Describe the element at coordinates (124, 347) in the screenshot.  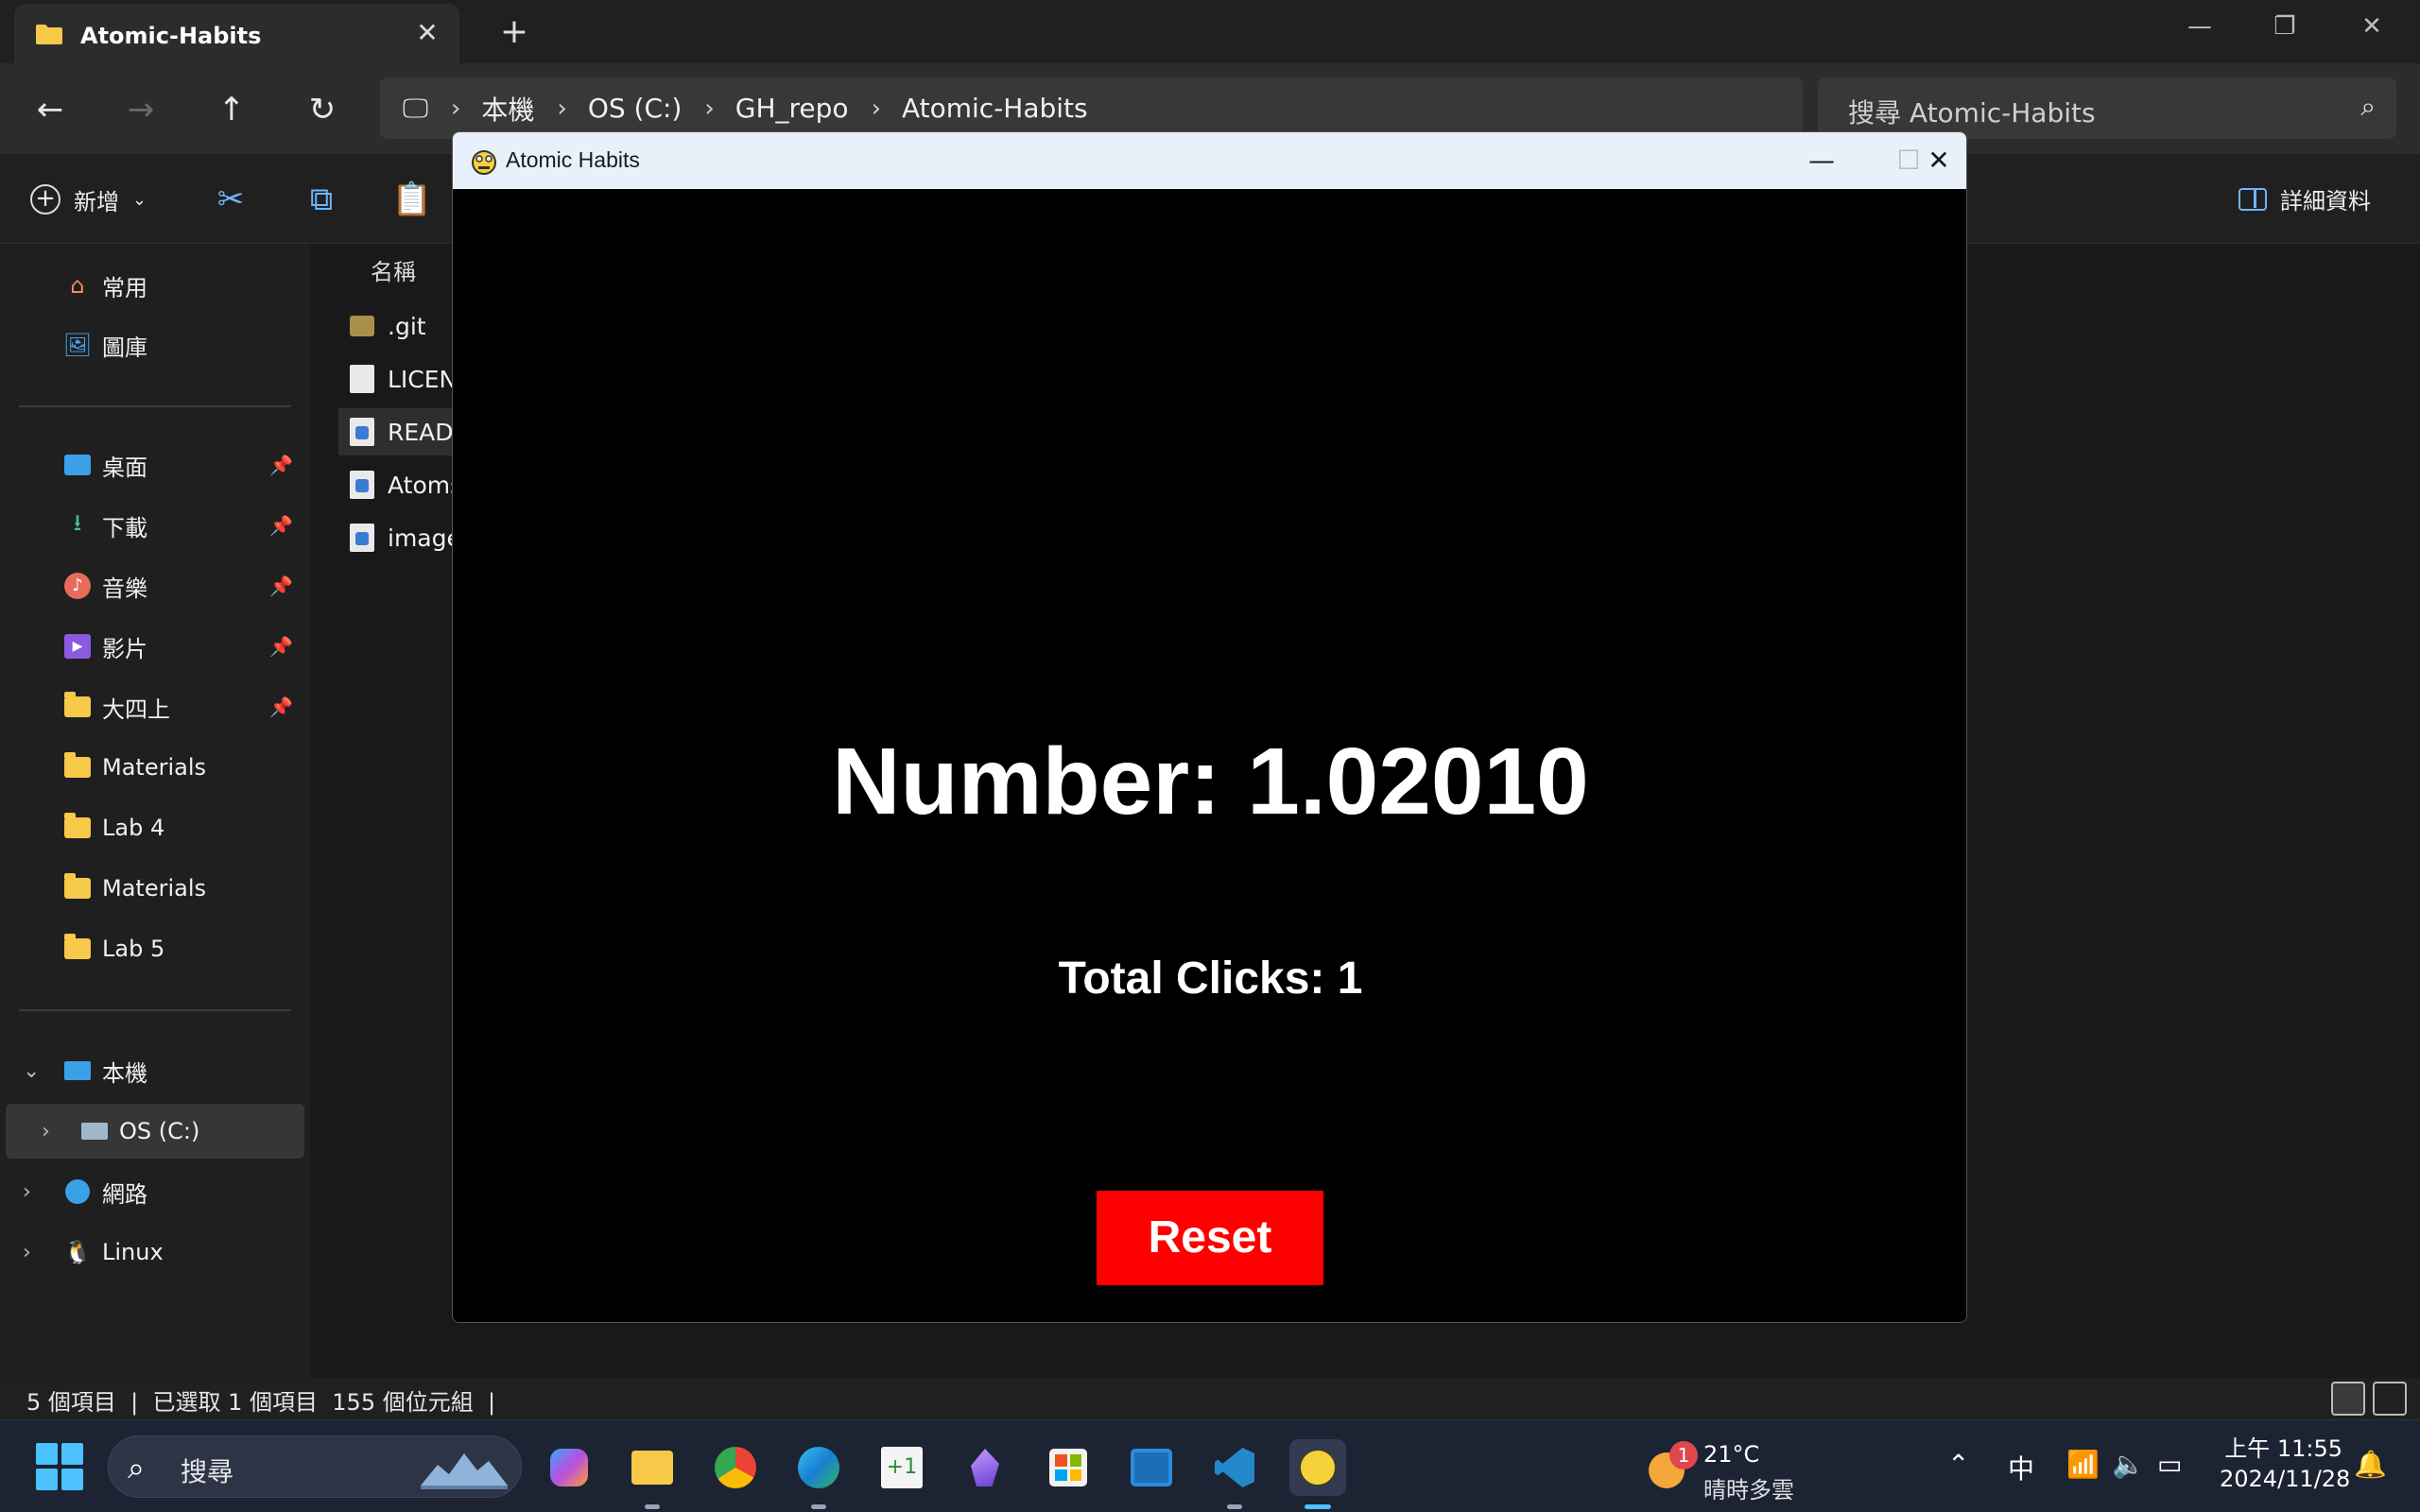
I see `sidebar-item-label: 圖庫` at that location.